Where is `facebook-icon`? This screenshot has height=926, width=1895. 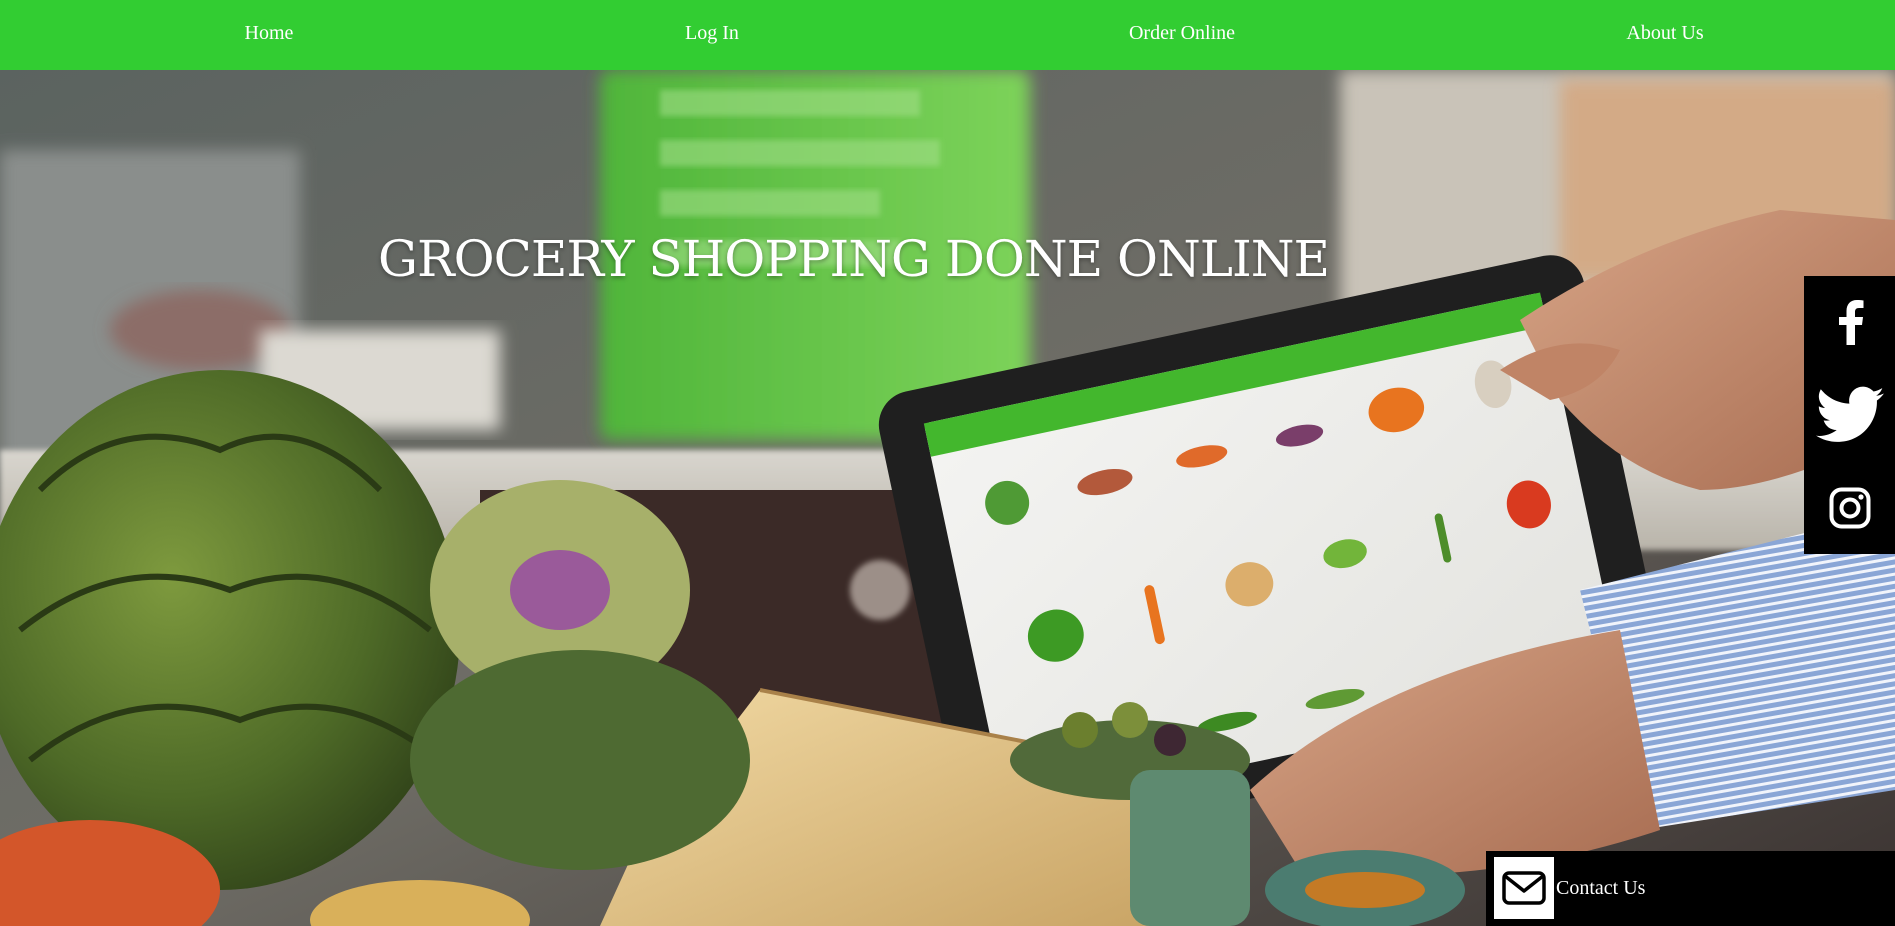
facebook-icon is located at coordinates (1850, 322).